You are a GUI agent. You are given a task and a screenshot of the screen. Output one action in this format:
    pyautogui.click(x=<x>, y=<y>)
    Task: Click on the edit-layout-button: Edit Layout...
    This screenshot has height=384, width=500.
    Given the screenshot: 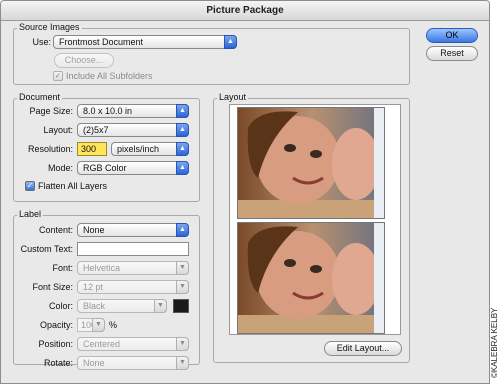 What is the action you would take?
    pyautogui.click(x=363, y=348)
    